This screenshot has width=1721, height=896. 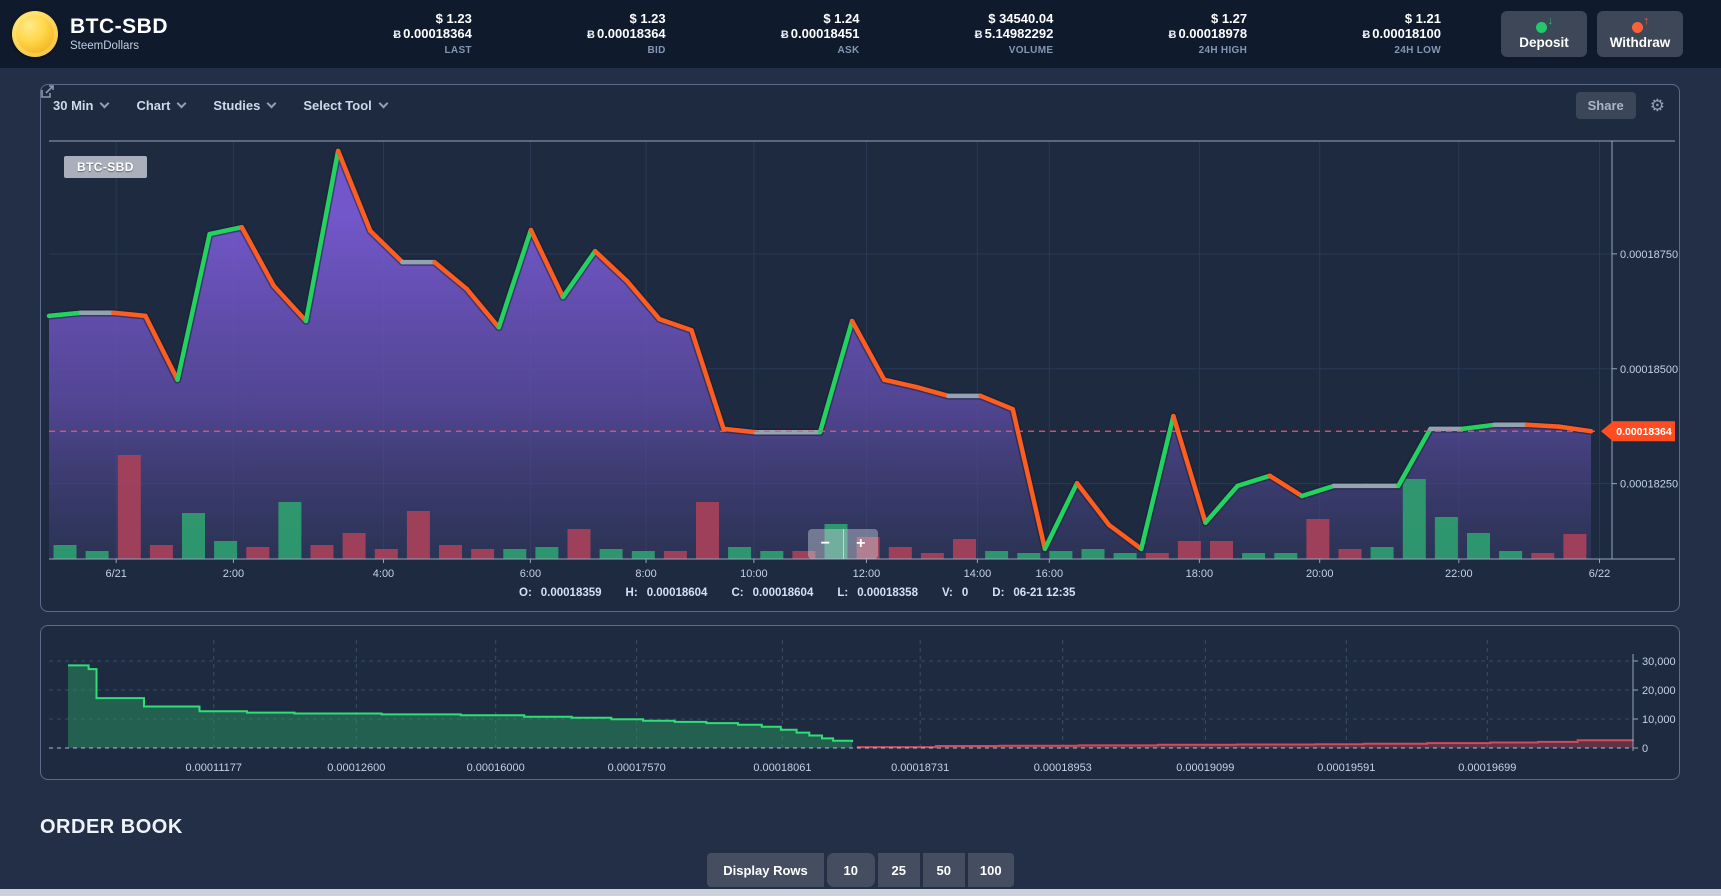 I want to click on order-book-title: ORDER BOOK, so click(x=111, y=827).